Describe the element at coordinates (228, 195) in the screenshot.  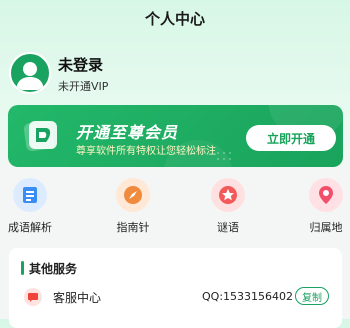
I see `star-icon` at that location.